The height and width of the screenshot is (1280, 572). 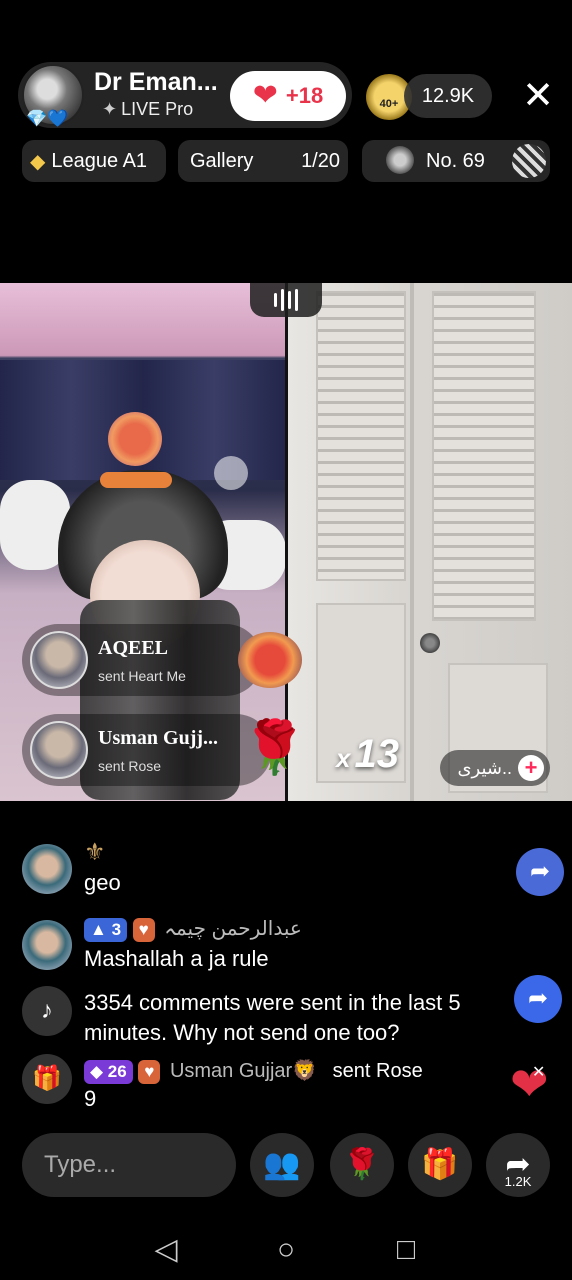 What do you see at coordinates (377, 1071) in the screenshot?
I see `gift-action: sent Rose` at bounding box center [377, 1071].